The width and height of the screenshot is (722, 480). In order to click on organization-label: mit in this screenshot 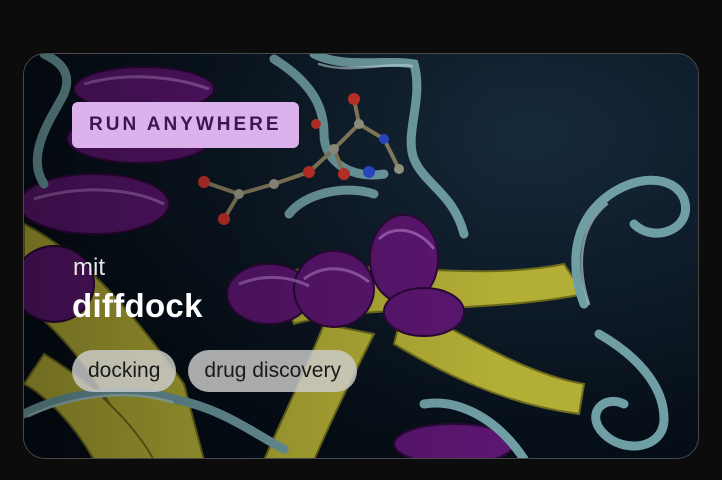, I will do `click(89, 267)`.